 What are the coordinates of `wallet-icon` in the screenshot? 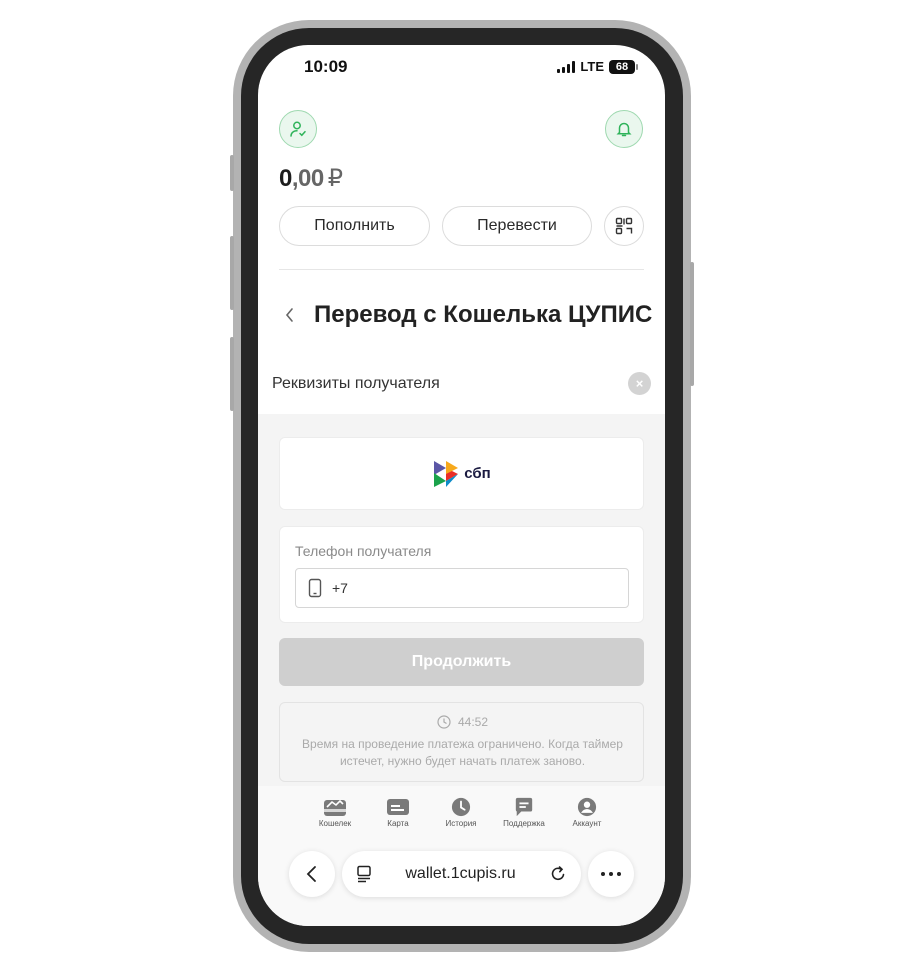 It's located at (335, 807).